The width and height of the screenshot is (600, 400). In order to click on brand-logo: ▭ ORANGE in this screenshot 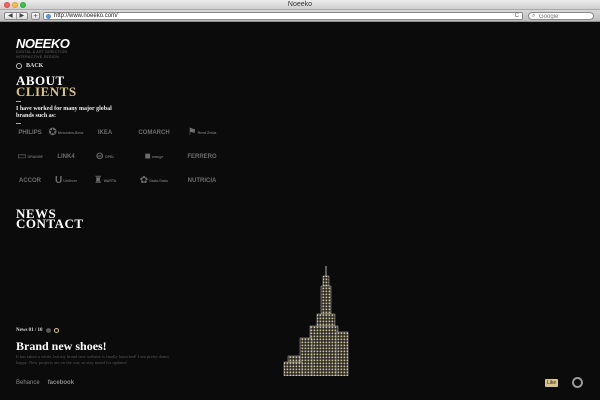, I will do `click(30, 157)`.